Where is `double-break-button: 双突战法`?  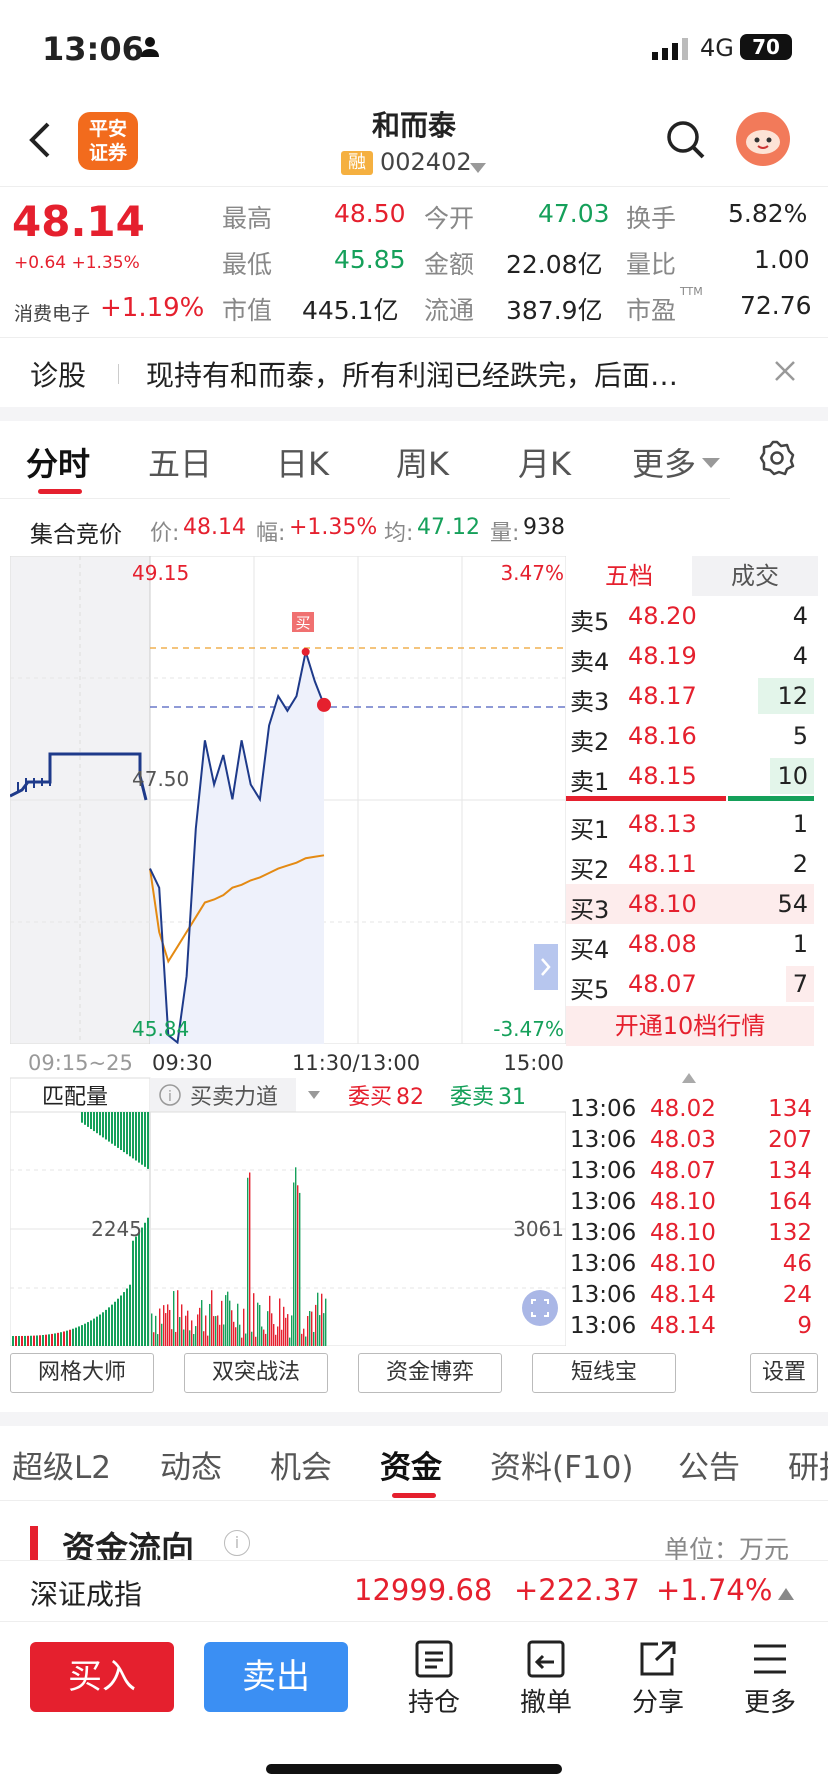
double-break-button: 双突战法 is located at coordinates (256, 1373).